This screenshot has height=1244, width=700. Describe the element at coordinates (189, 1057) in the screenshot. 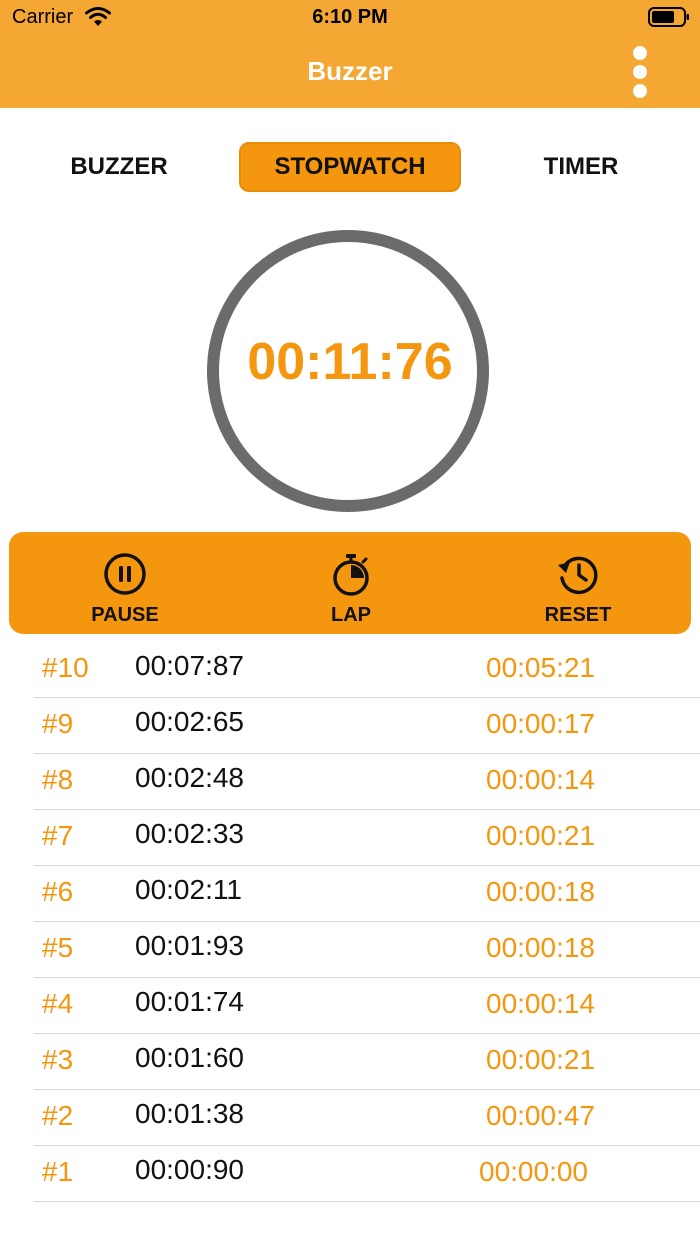

I see `lap-total-time: 00:01:60` at that location.